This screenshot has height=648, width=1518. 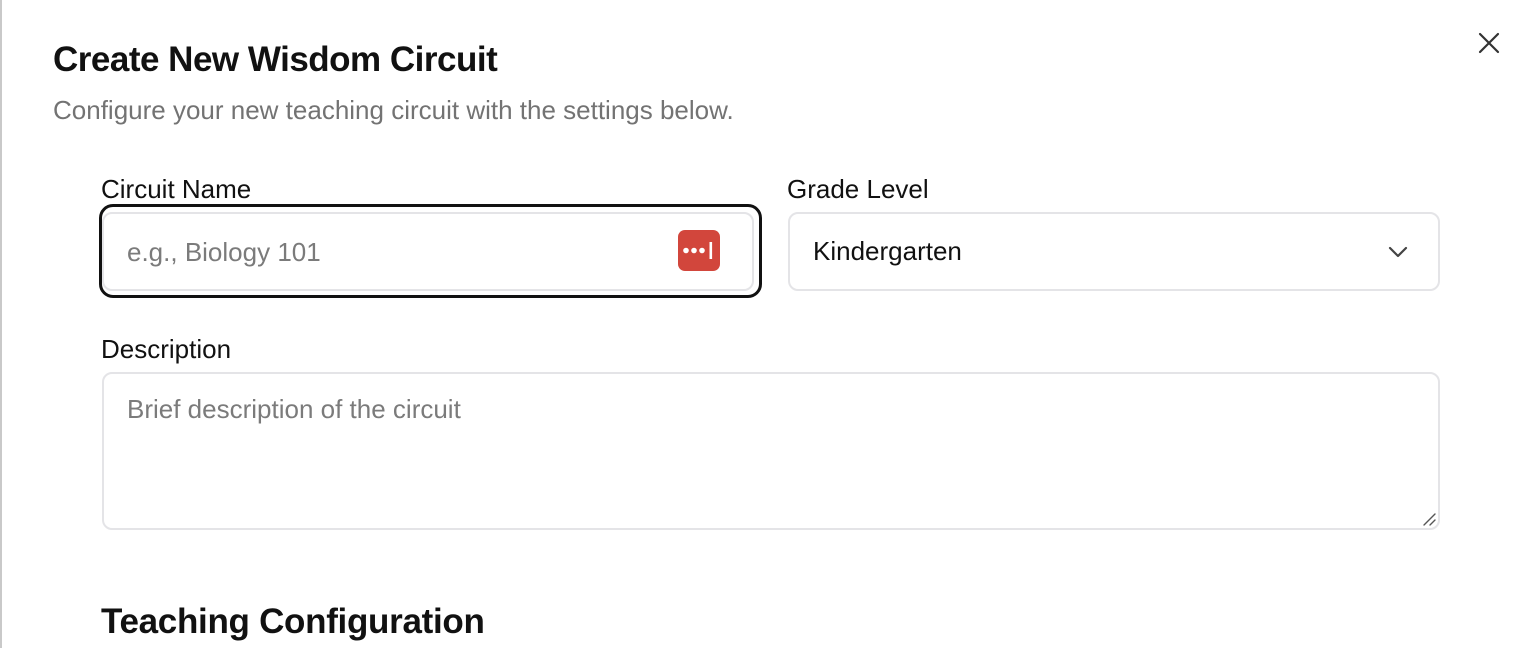 I want to click on teaching-configuration-heading: Teaching Configuration, so click(x=293, y=621).